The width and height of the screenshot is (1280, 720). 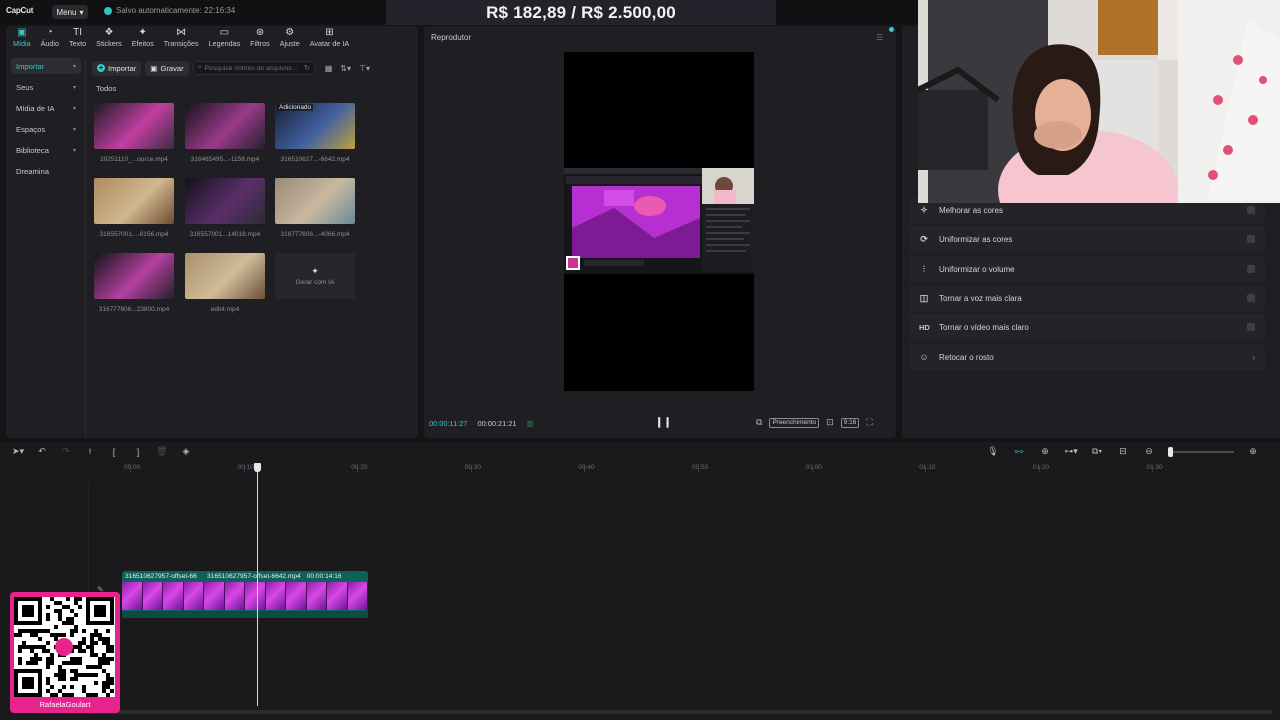 What do you see at coordinates (66, 451) in the screenshot?
I see `redo-icon: ↷` at bounding box center [66, 451].